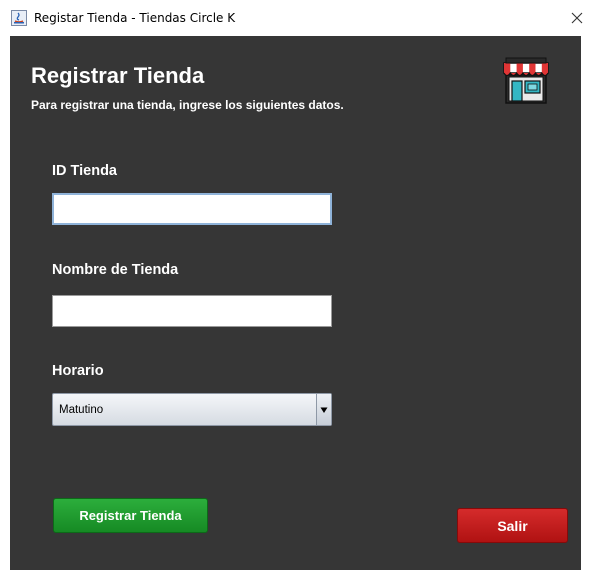 The image size is (592, 570). What do you see at coordinates (84, 171) in the screenshot?
I see `id-label: ID Tienda` at bounding box center [84, 171].